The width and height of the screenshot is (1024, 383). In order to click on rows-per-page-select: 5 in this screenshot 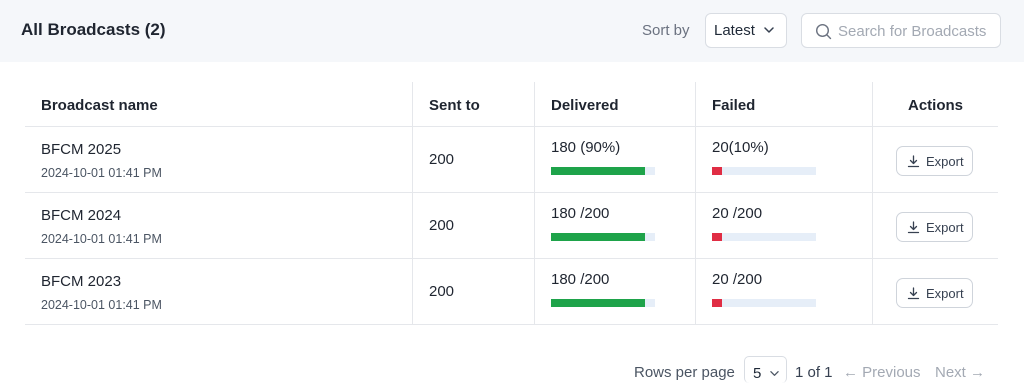, I will do `click(765, 369)`.